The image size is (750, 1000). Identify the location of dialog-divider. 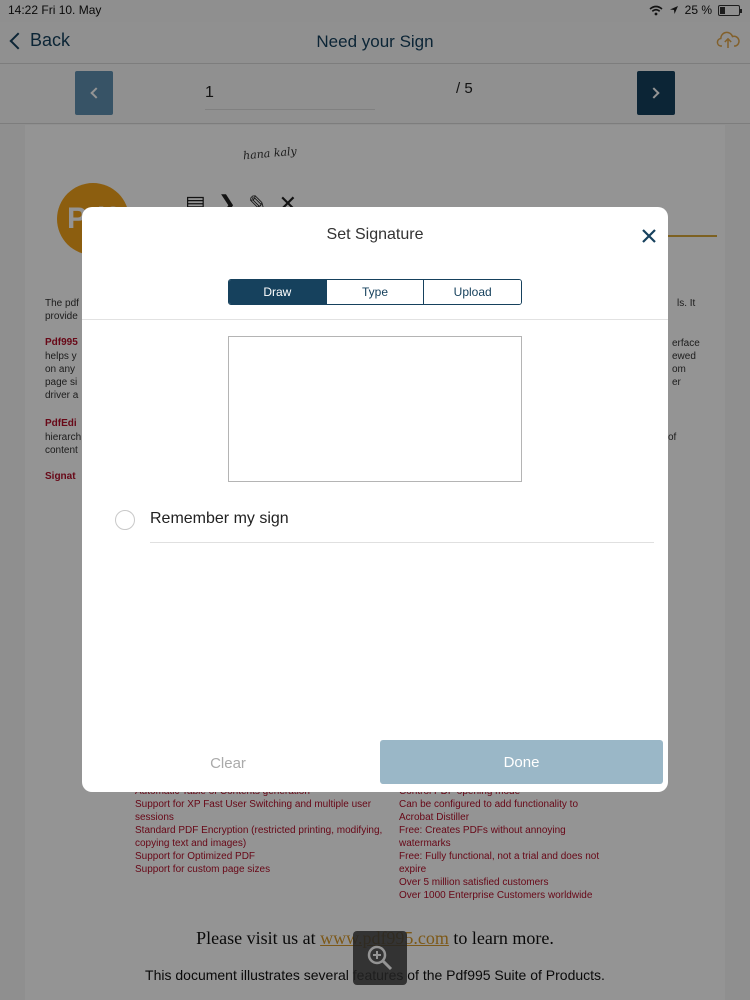
(375, 319).